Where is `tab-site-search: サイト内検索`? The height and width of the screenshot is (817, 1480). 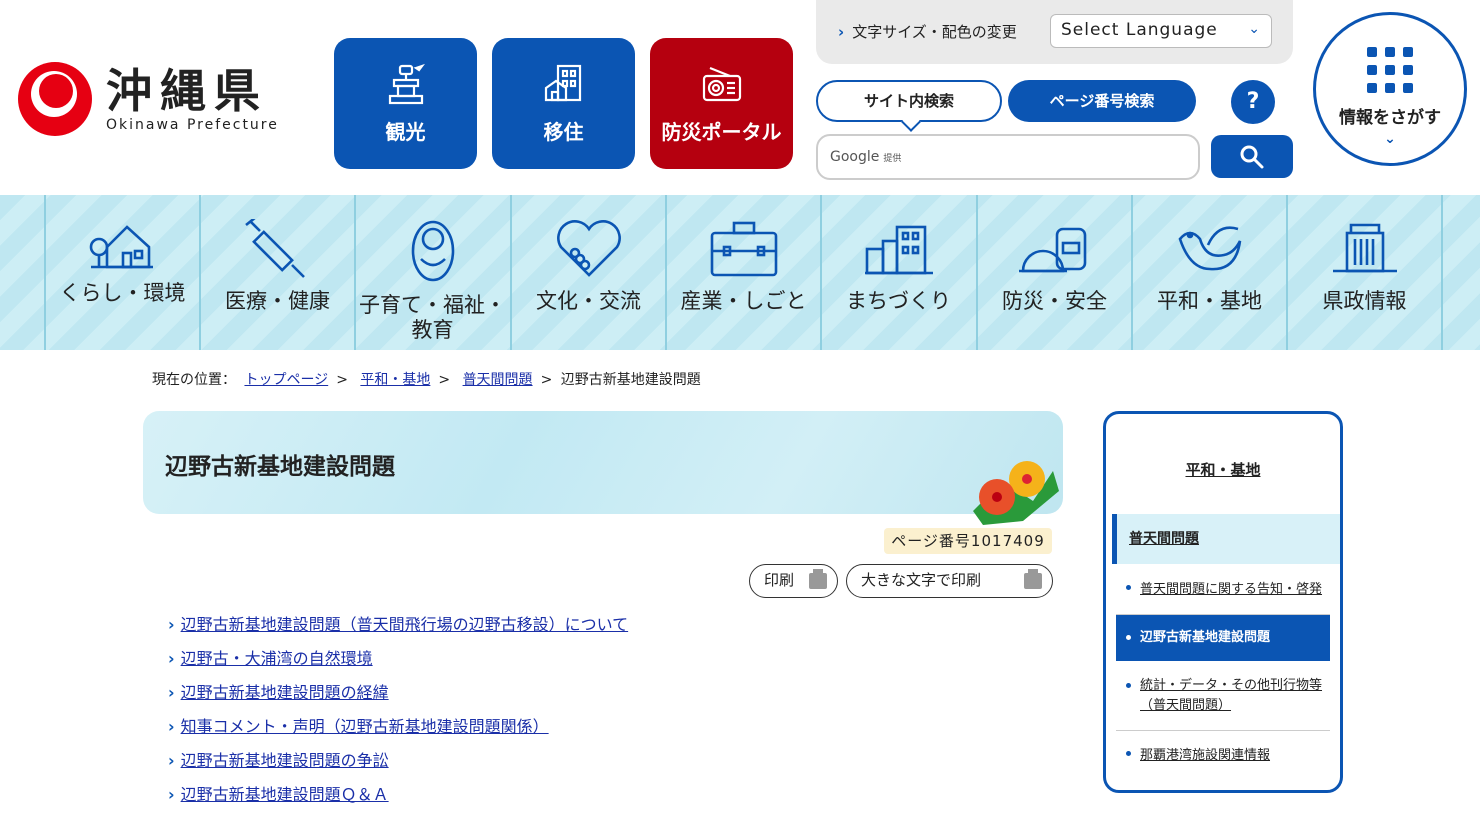 tab-site-search: サイト内検索 is located at coordinates (909, 101).